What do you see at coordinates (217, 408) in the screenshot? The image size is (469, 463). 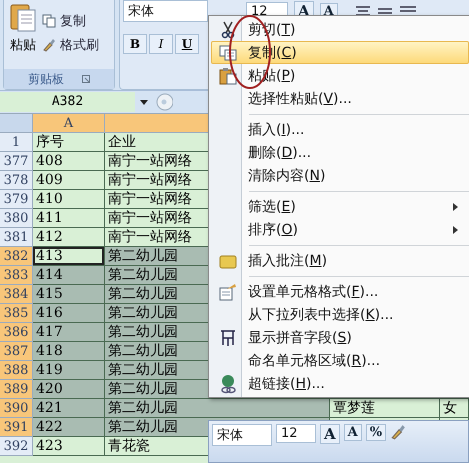 I see `table-cell: 第二幼儿园` at bounding box center [217, 408].